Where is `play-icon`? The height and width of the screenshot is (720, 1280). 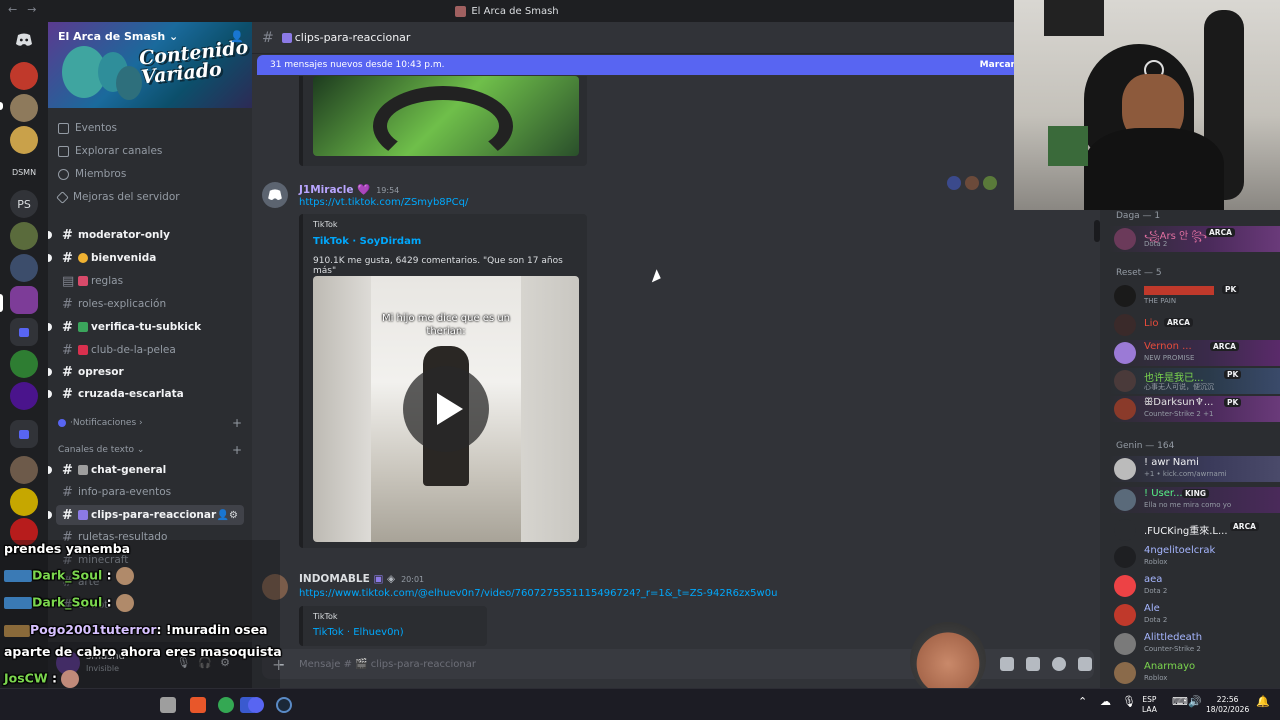 play-icon is located at coordinates (446, 409).